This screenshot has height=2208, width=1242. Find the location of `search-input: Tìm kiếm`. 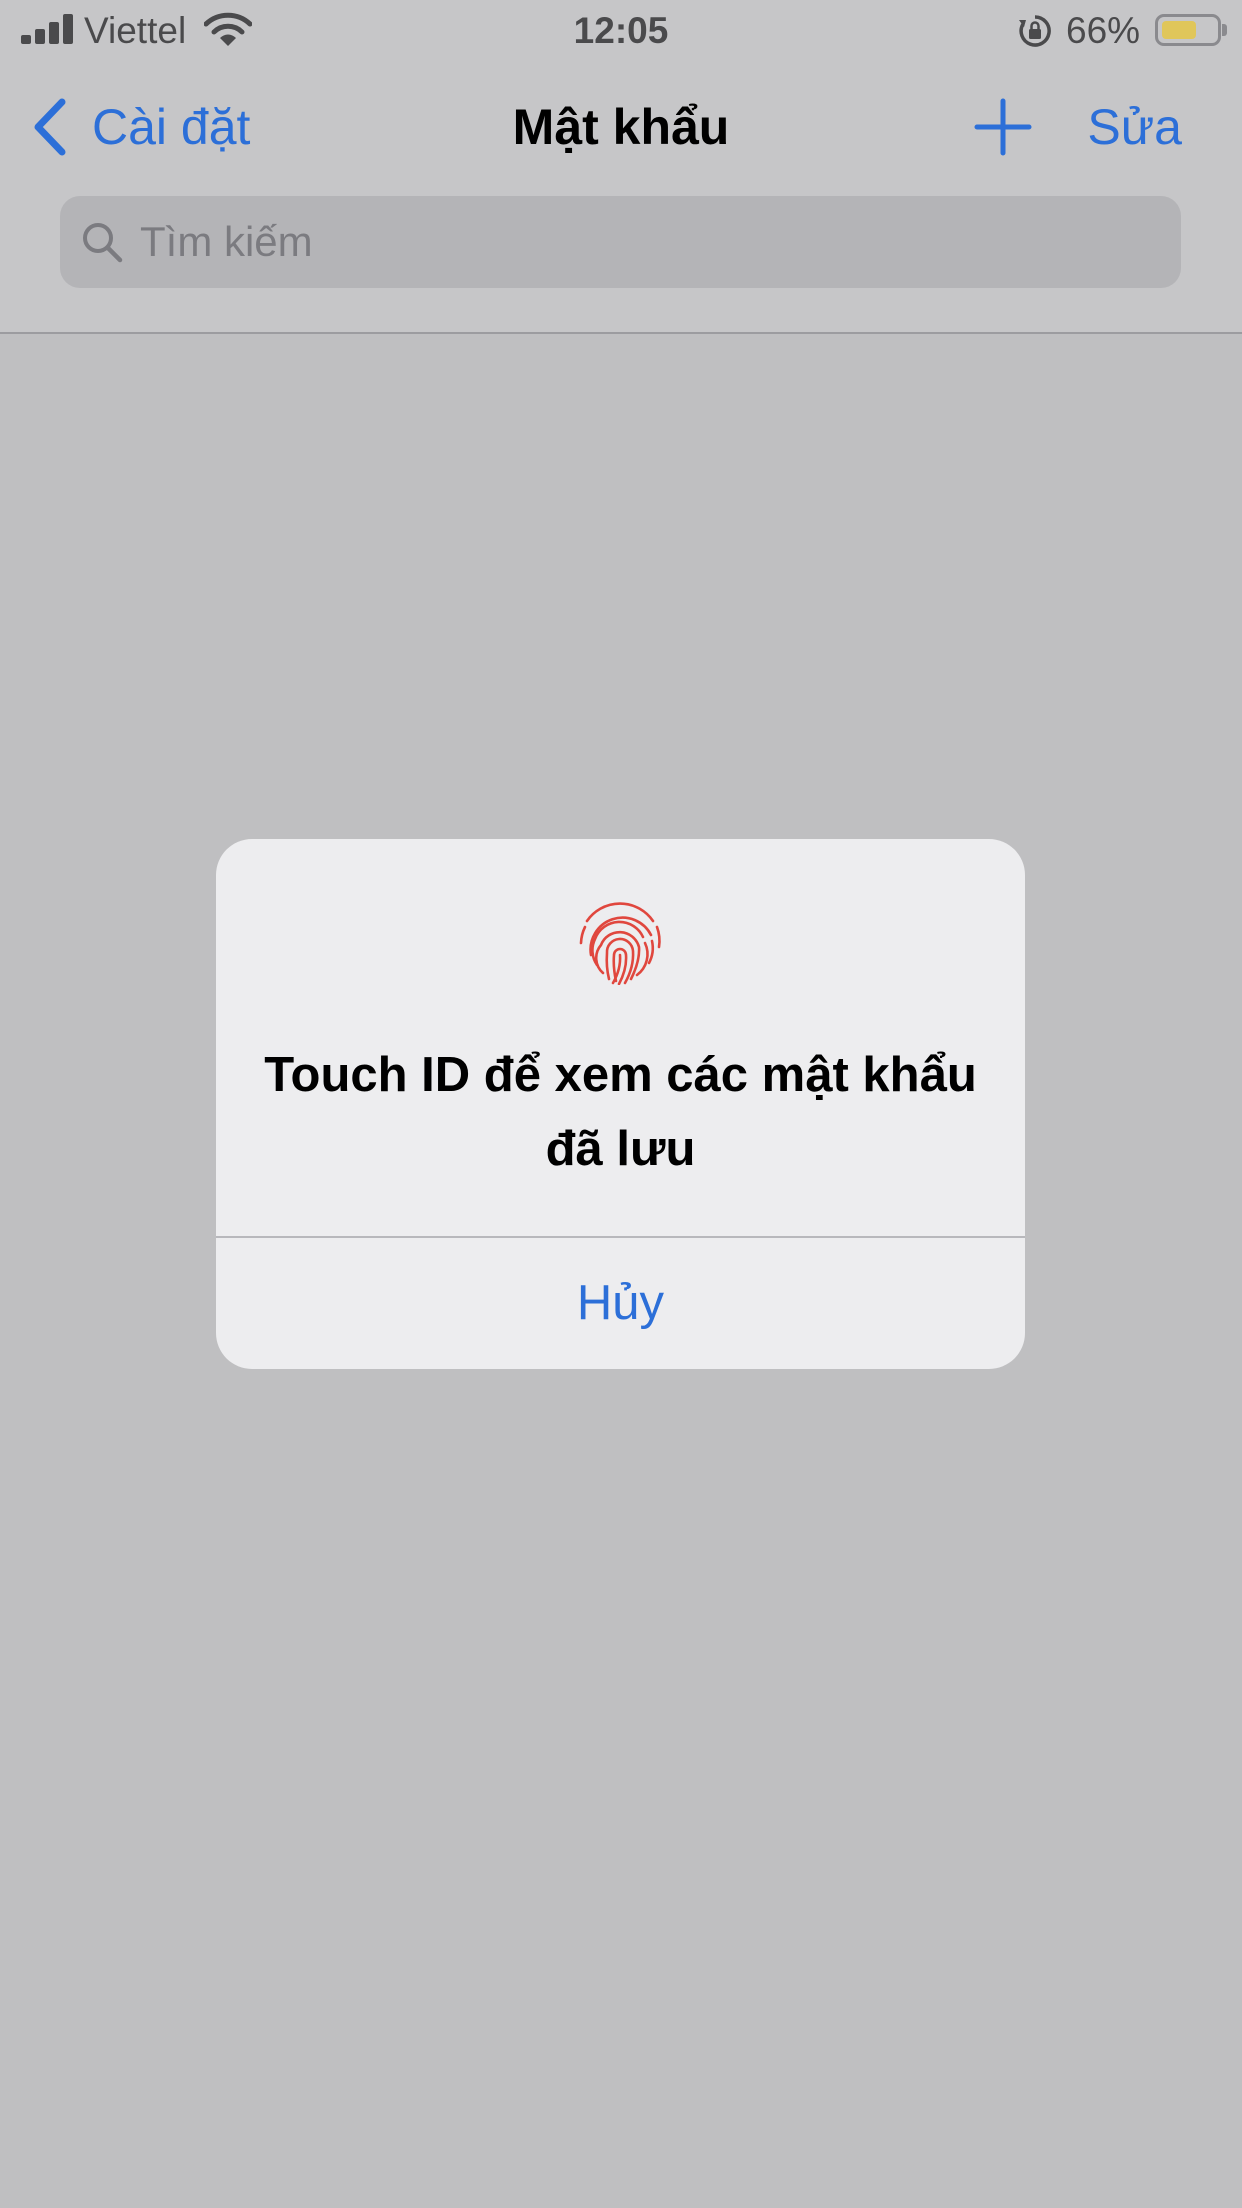

search-input: Tìm kiếm is located at coordinates (620, 242).